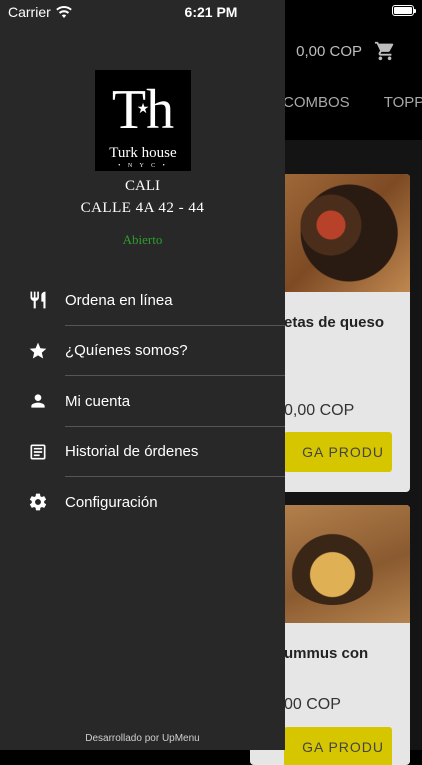  I want to click on cart-total: 0,00 COP, so click(329, 51).